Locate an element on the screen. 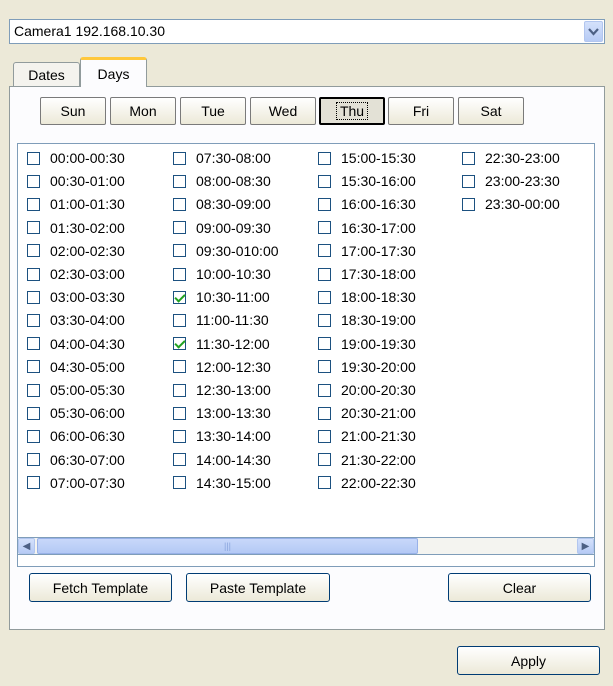 This screenshot has height=686, width=613. time-slot: 01:00-01:30 is located at coordinates (76, 204).